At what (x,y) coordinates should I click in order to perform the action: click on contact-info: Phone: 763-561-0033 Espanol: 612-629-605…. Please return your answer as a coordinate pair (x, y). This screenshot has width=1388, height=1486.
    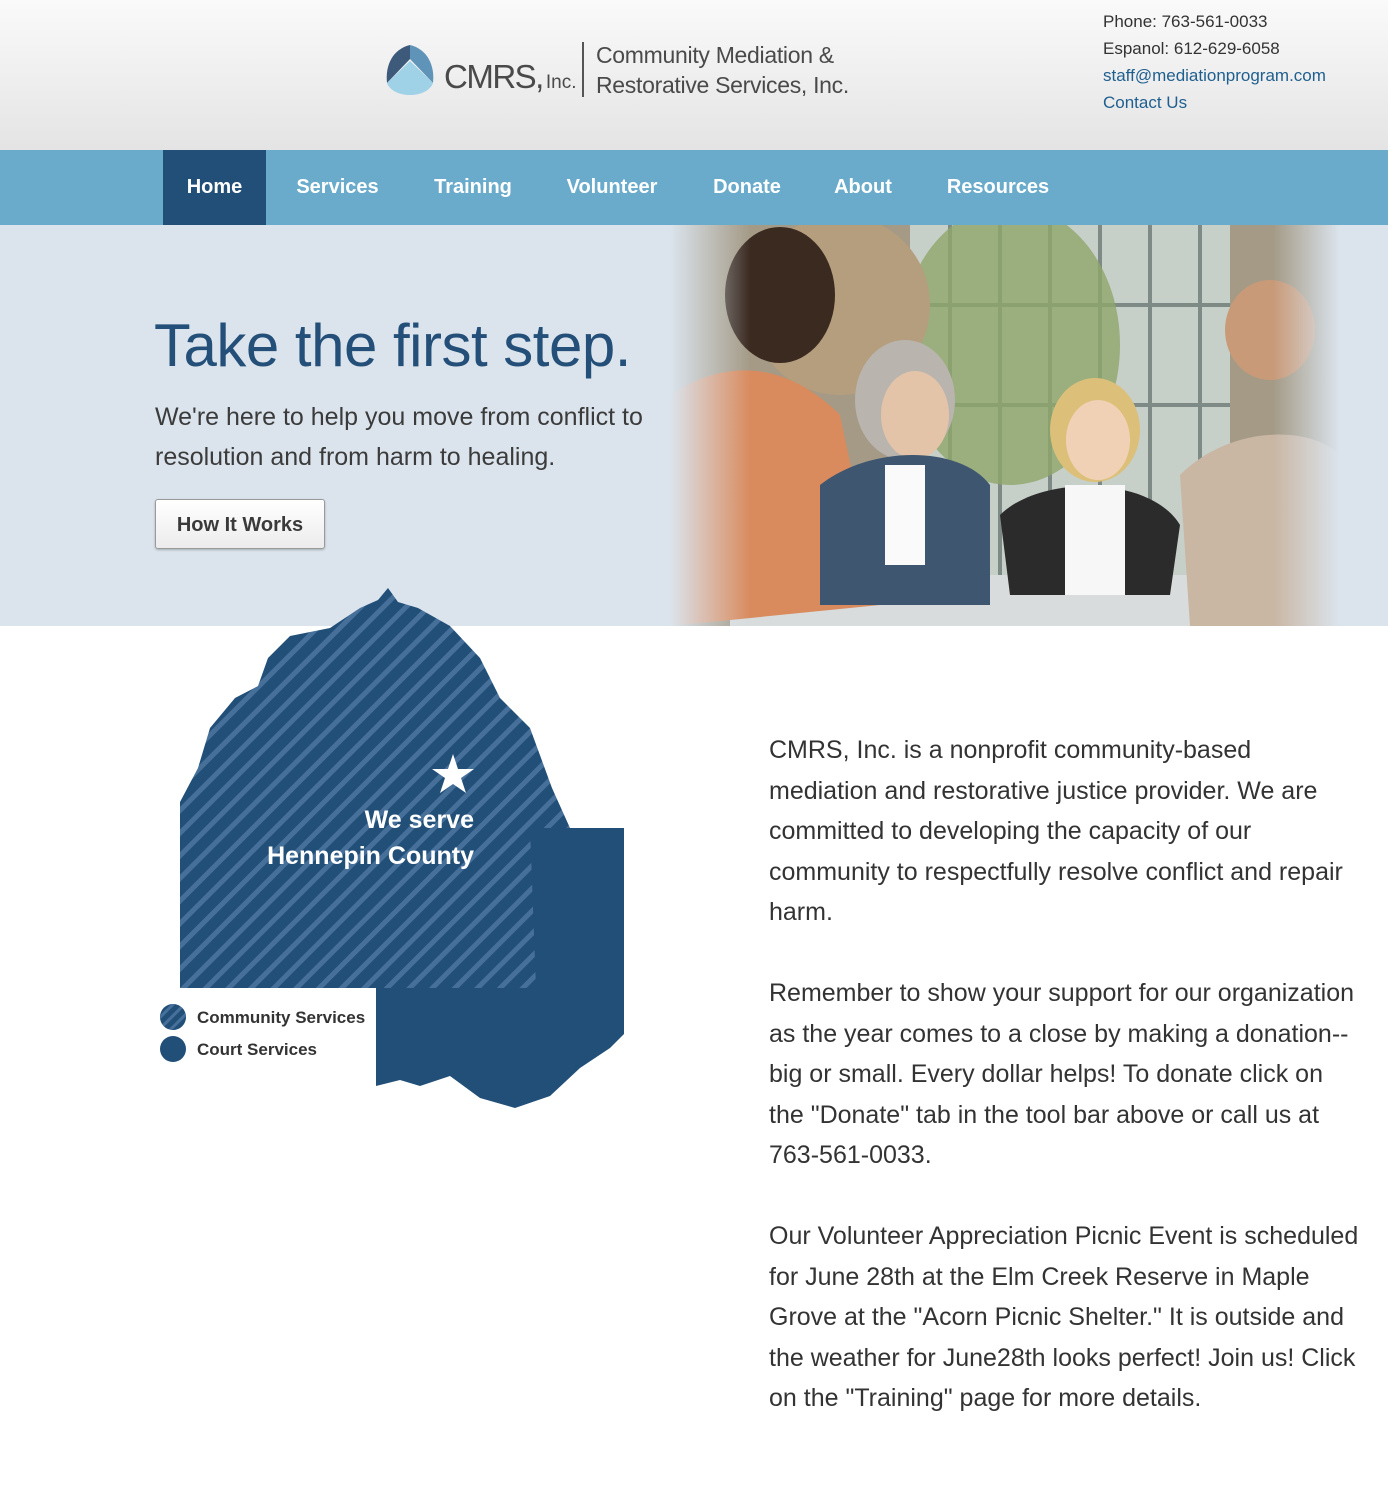
    Looking at the image, I should click on (1214, 62).